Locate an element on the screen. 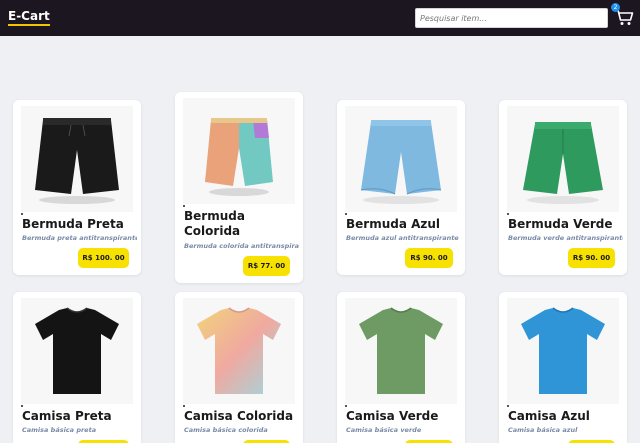  black-shorts-image is located at coordinates (77, 161).